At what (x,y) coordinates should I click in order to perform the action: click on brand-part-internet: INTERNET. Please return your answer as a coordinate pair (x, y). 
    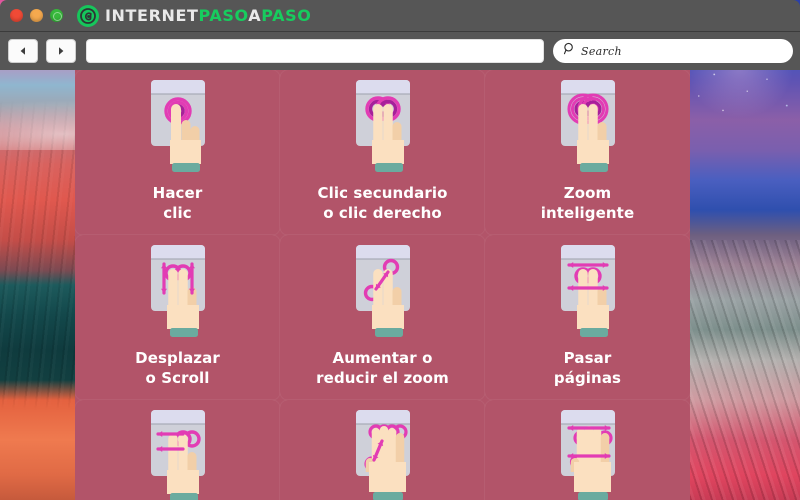
    Looking at the image, I should click on (152, 15).